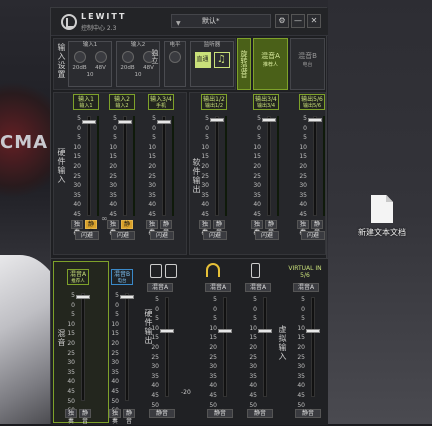 This screenshot has height=426, width=432. Describe the element at coordinates (127, 57) in the screenshot. I see `input2-gain-knob` at that location.